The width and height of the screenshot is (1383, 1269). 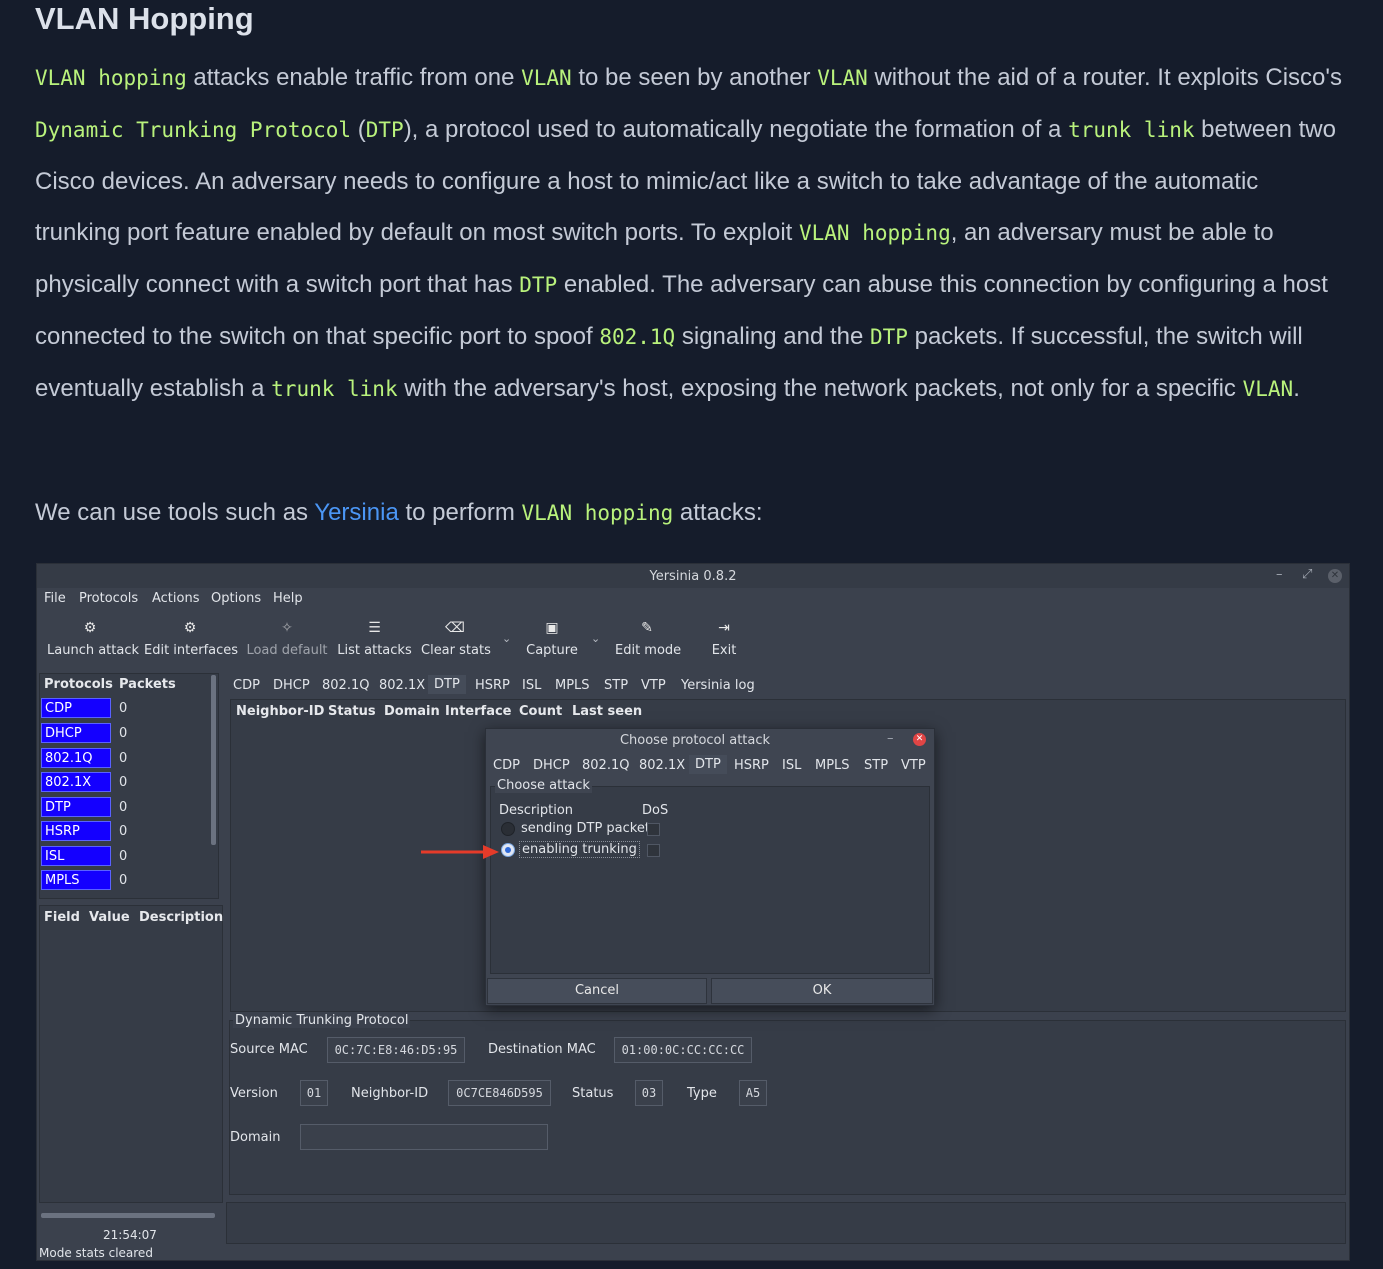 I want to click on tab-vtp: VTP, so click(x=653, y=685).